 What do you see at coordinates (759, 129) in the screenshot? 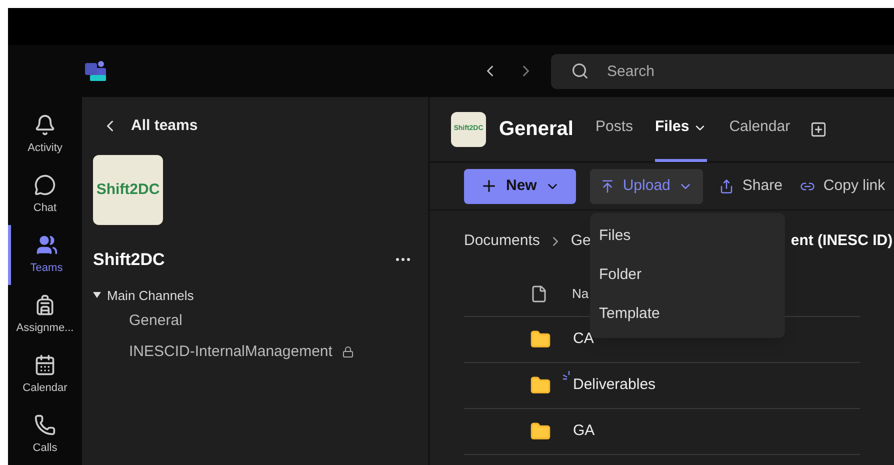
I see `channel-tab: Calendar` at bounding box center [759, 129].